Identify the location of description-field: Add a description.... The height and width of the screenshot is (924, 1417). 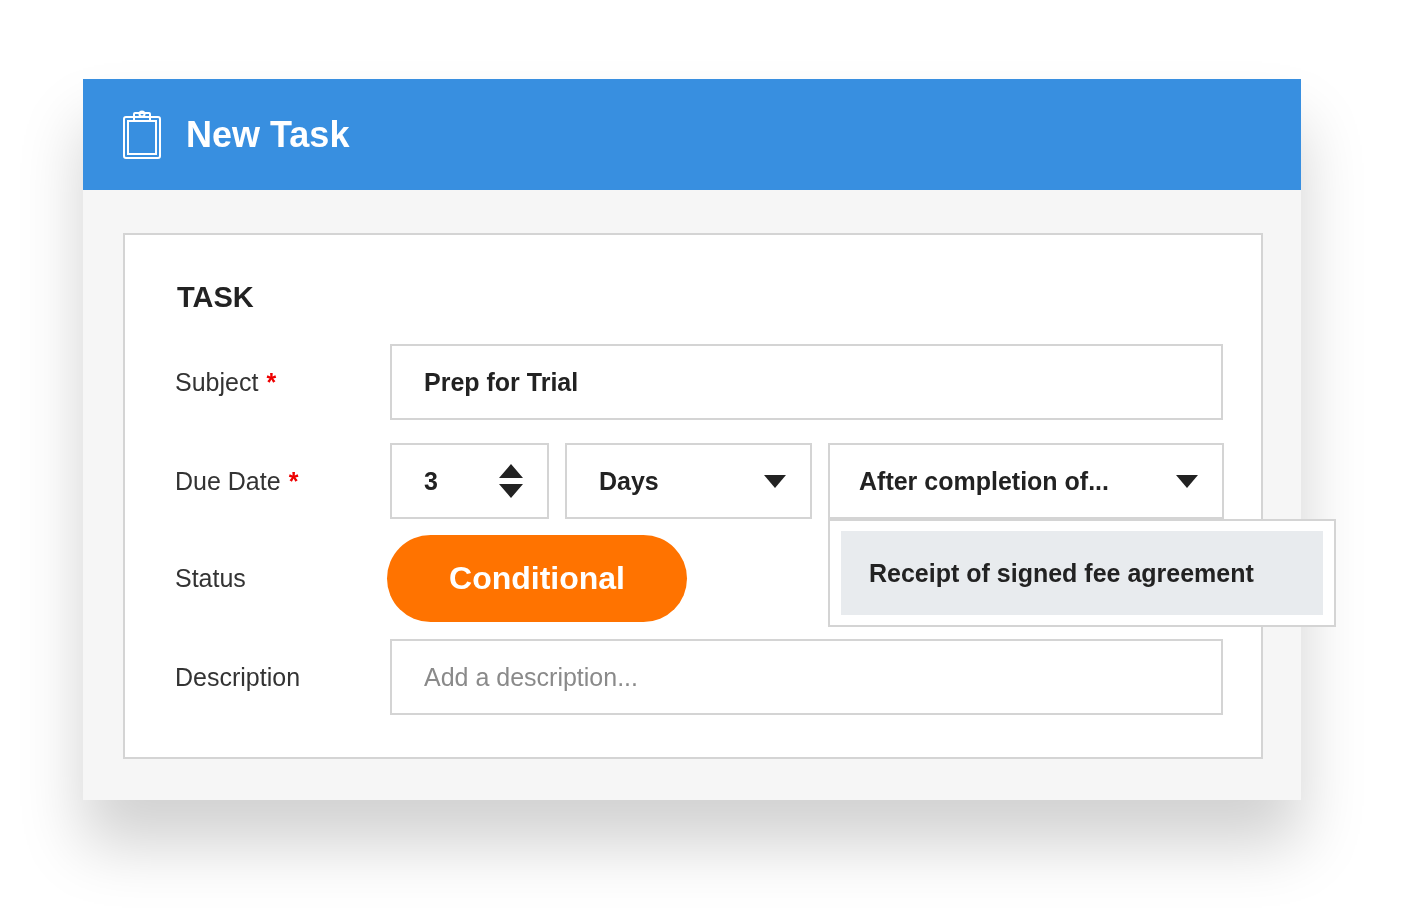
(806, 677).